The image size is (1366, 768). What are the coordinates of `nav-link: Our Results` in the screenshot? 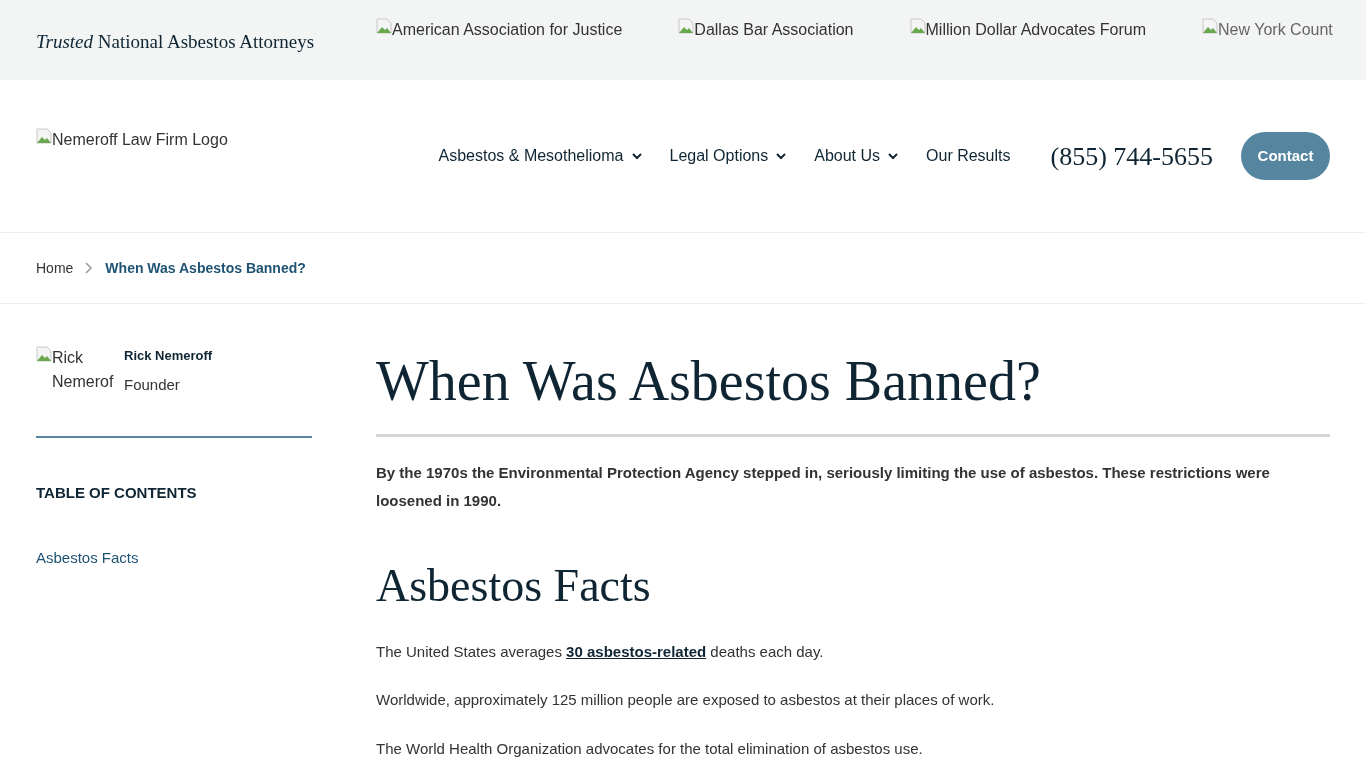 It's located at (968, 156).